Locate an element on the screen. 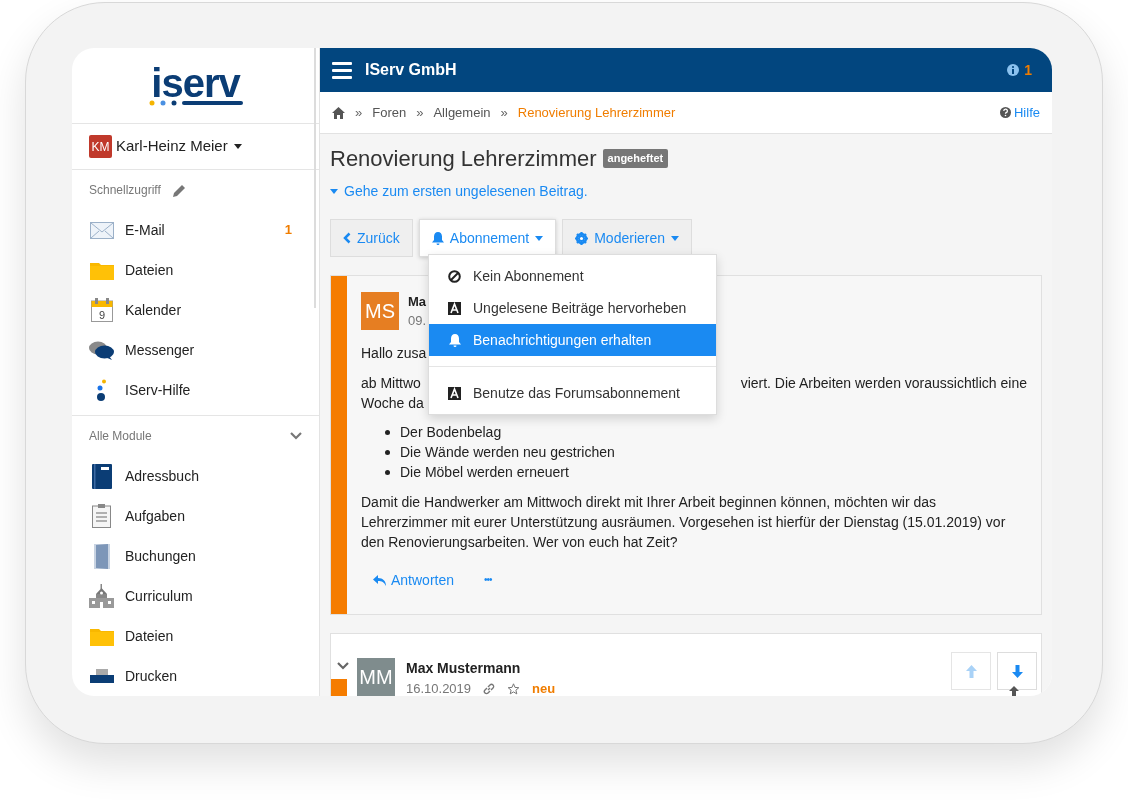 The width and height of the screenshot is (1128, 809). scroll-down-button is located at coordinates (1017, 671).